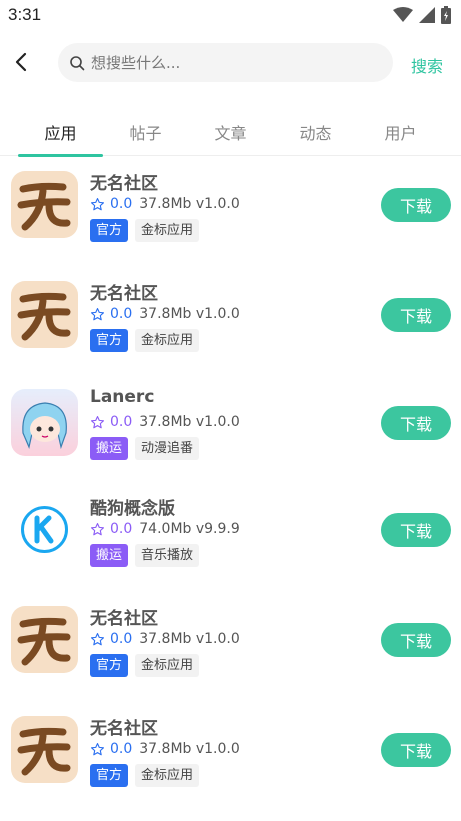 The image size is (461, 821). Describe the element at coordinates (60, 155) in the screenshot. I see `tab-indicator` at that location.